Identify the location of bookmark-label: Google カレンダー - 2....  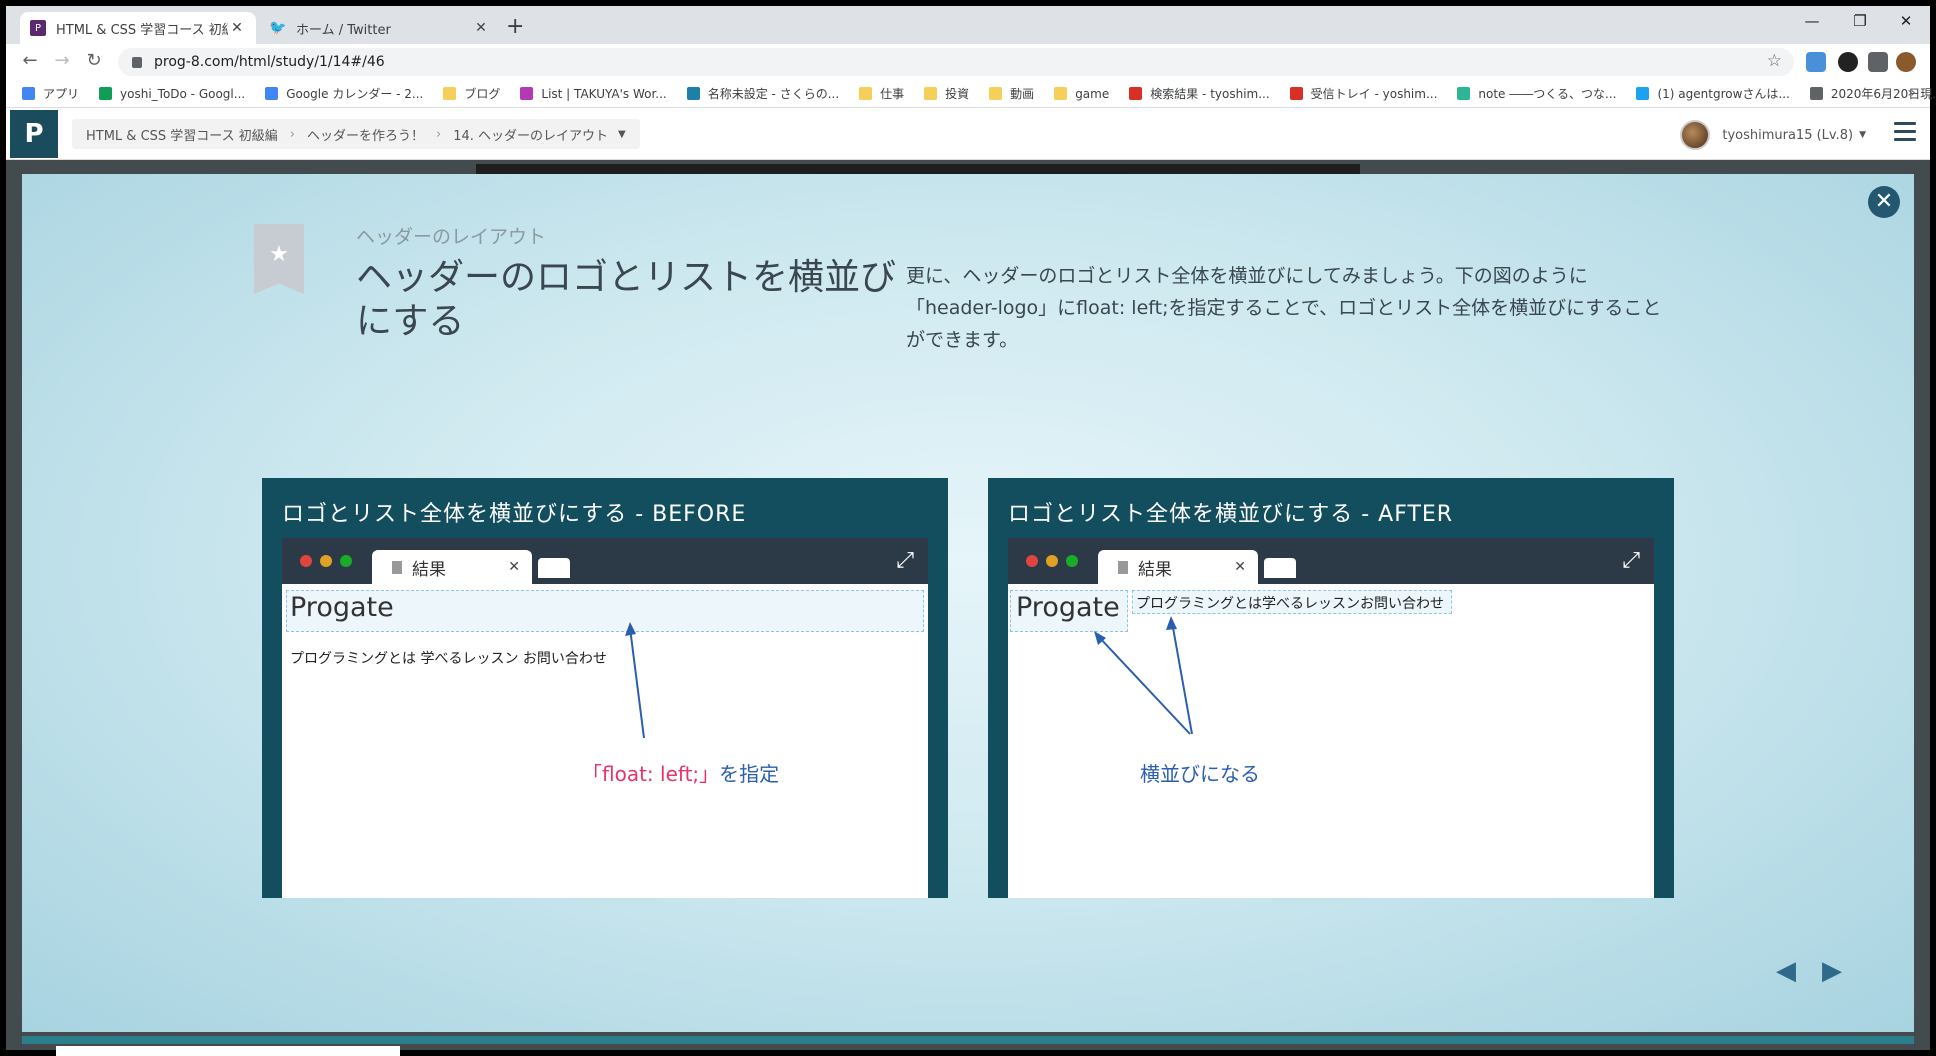
(355, 94).